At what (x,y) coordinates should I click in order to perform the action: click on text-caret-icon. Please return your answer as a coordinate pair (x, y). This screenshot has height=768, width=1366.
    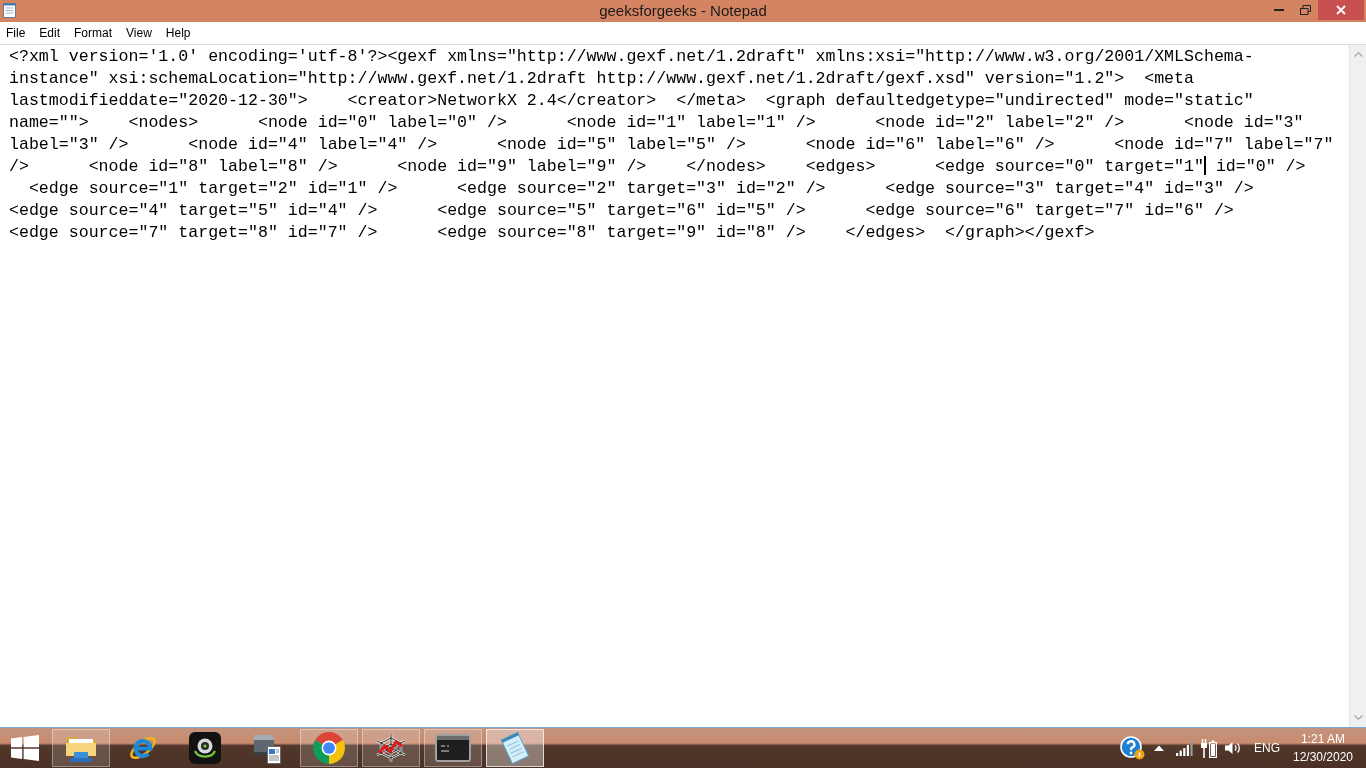
    Looking at the image, I should click on (1204, 165).